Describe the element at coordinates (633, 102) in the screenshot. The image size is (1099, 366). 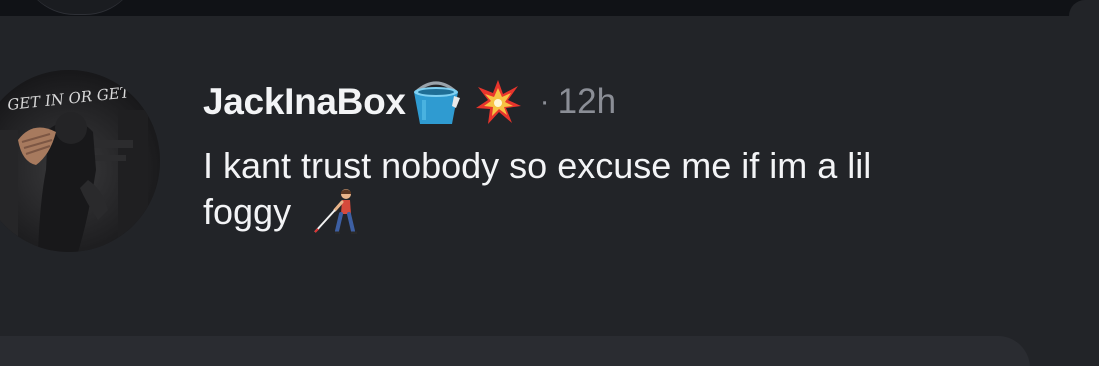
I see `post-header: JackInaBox · 12h` at that location.